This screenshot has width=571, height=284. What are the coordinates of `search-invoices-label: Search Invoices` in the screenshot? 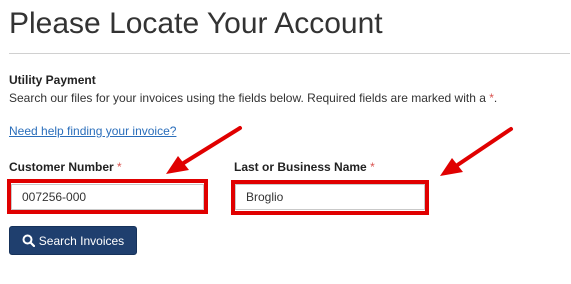 It's located at (81, 240).